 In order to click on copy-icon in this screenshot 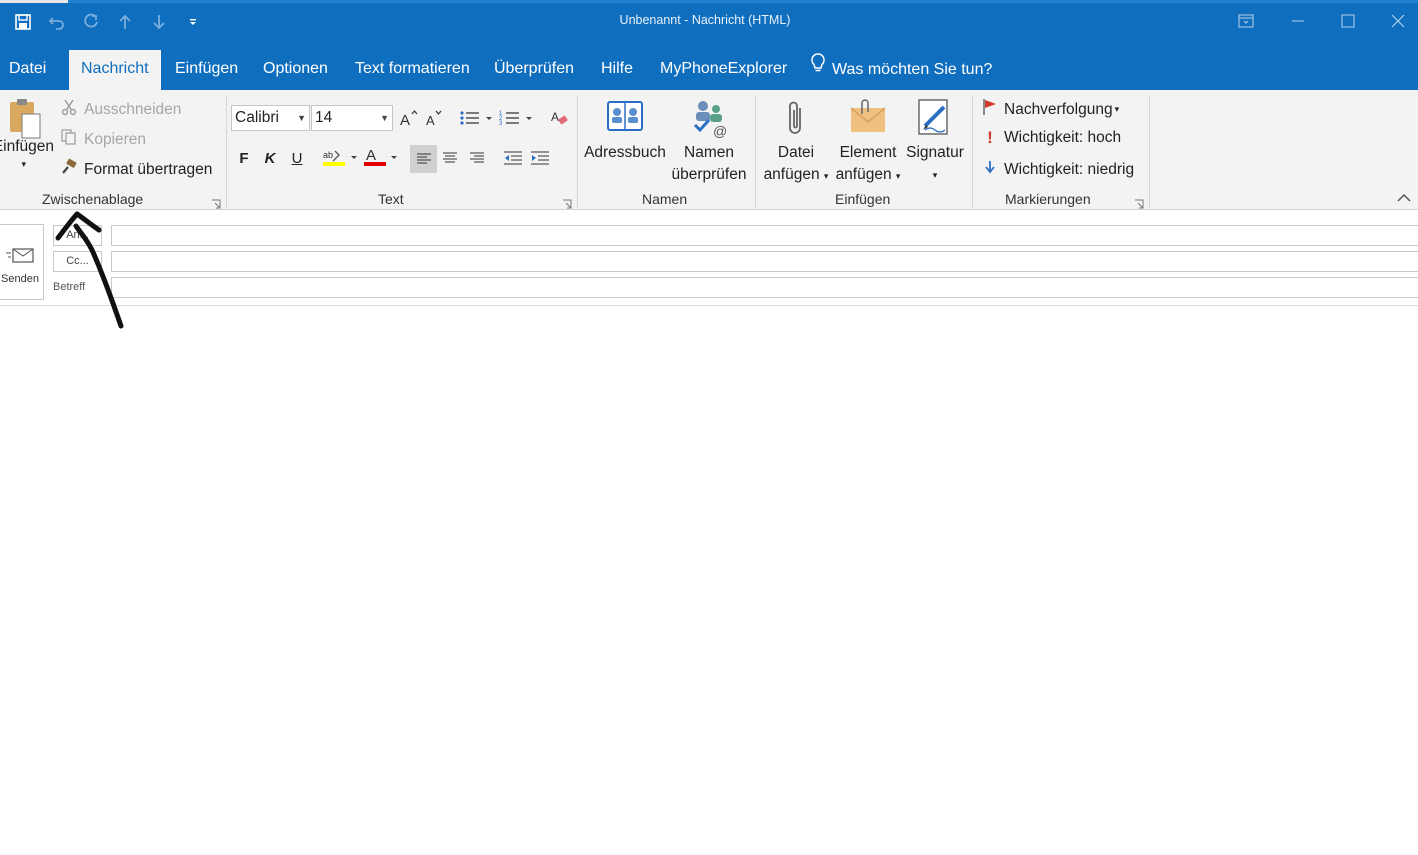, I will do `click(69, 139)`.